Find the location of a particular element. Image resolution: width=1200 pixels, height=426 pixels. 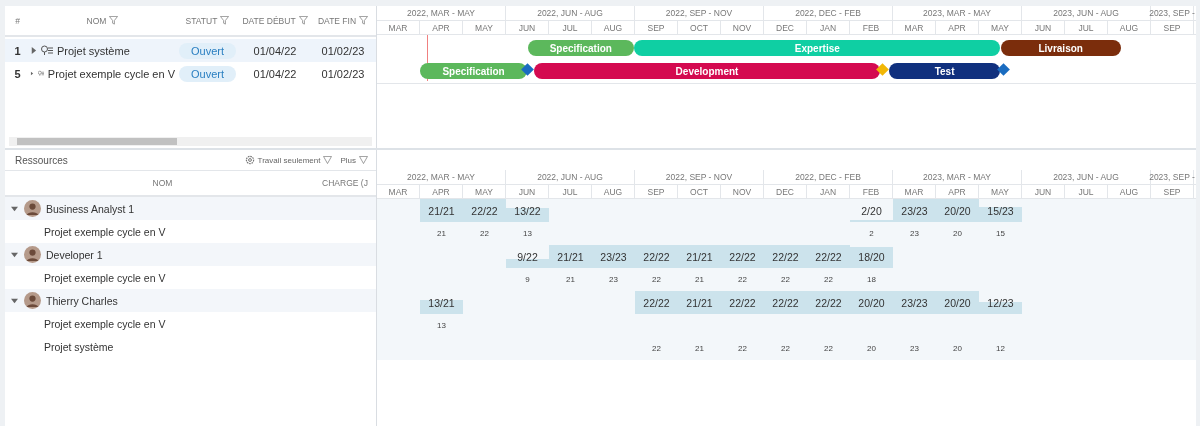

resource-name: Thierry Charles is located at coordinates (82, 300).